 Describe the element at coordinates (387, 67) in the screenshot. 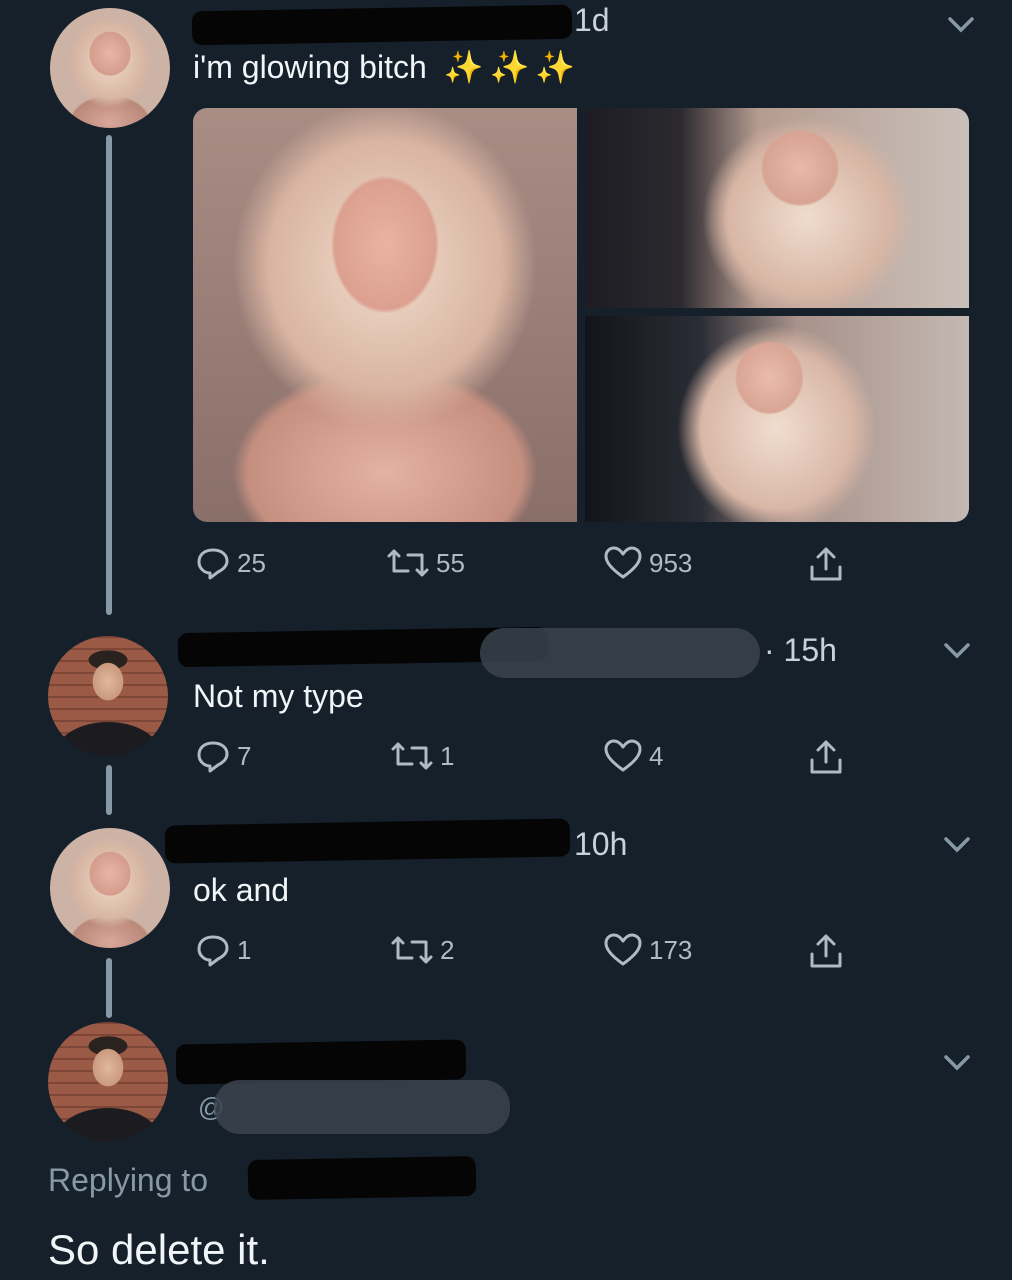

I see `tweet-text: i'm glowing bitch ✨✨✨` at that location.